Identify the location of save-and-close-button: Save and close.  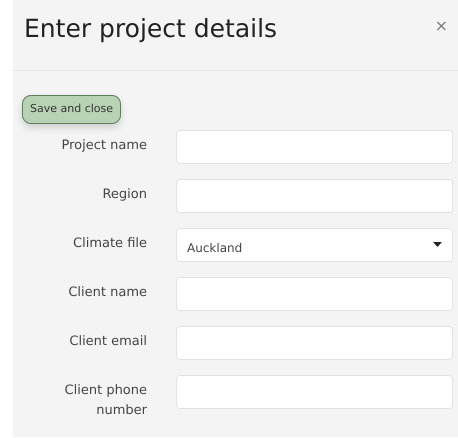
(72, 109).